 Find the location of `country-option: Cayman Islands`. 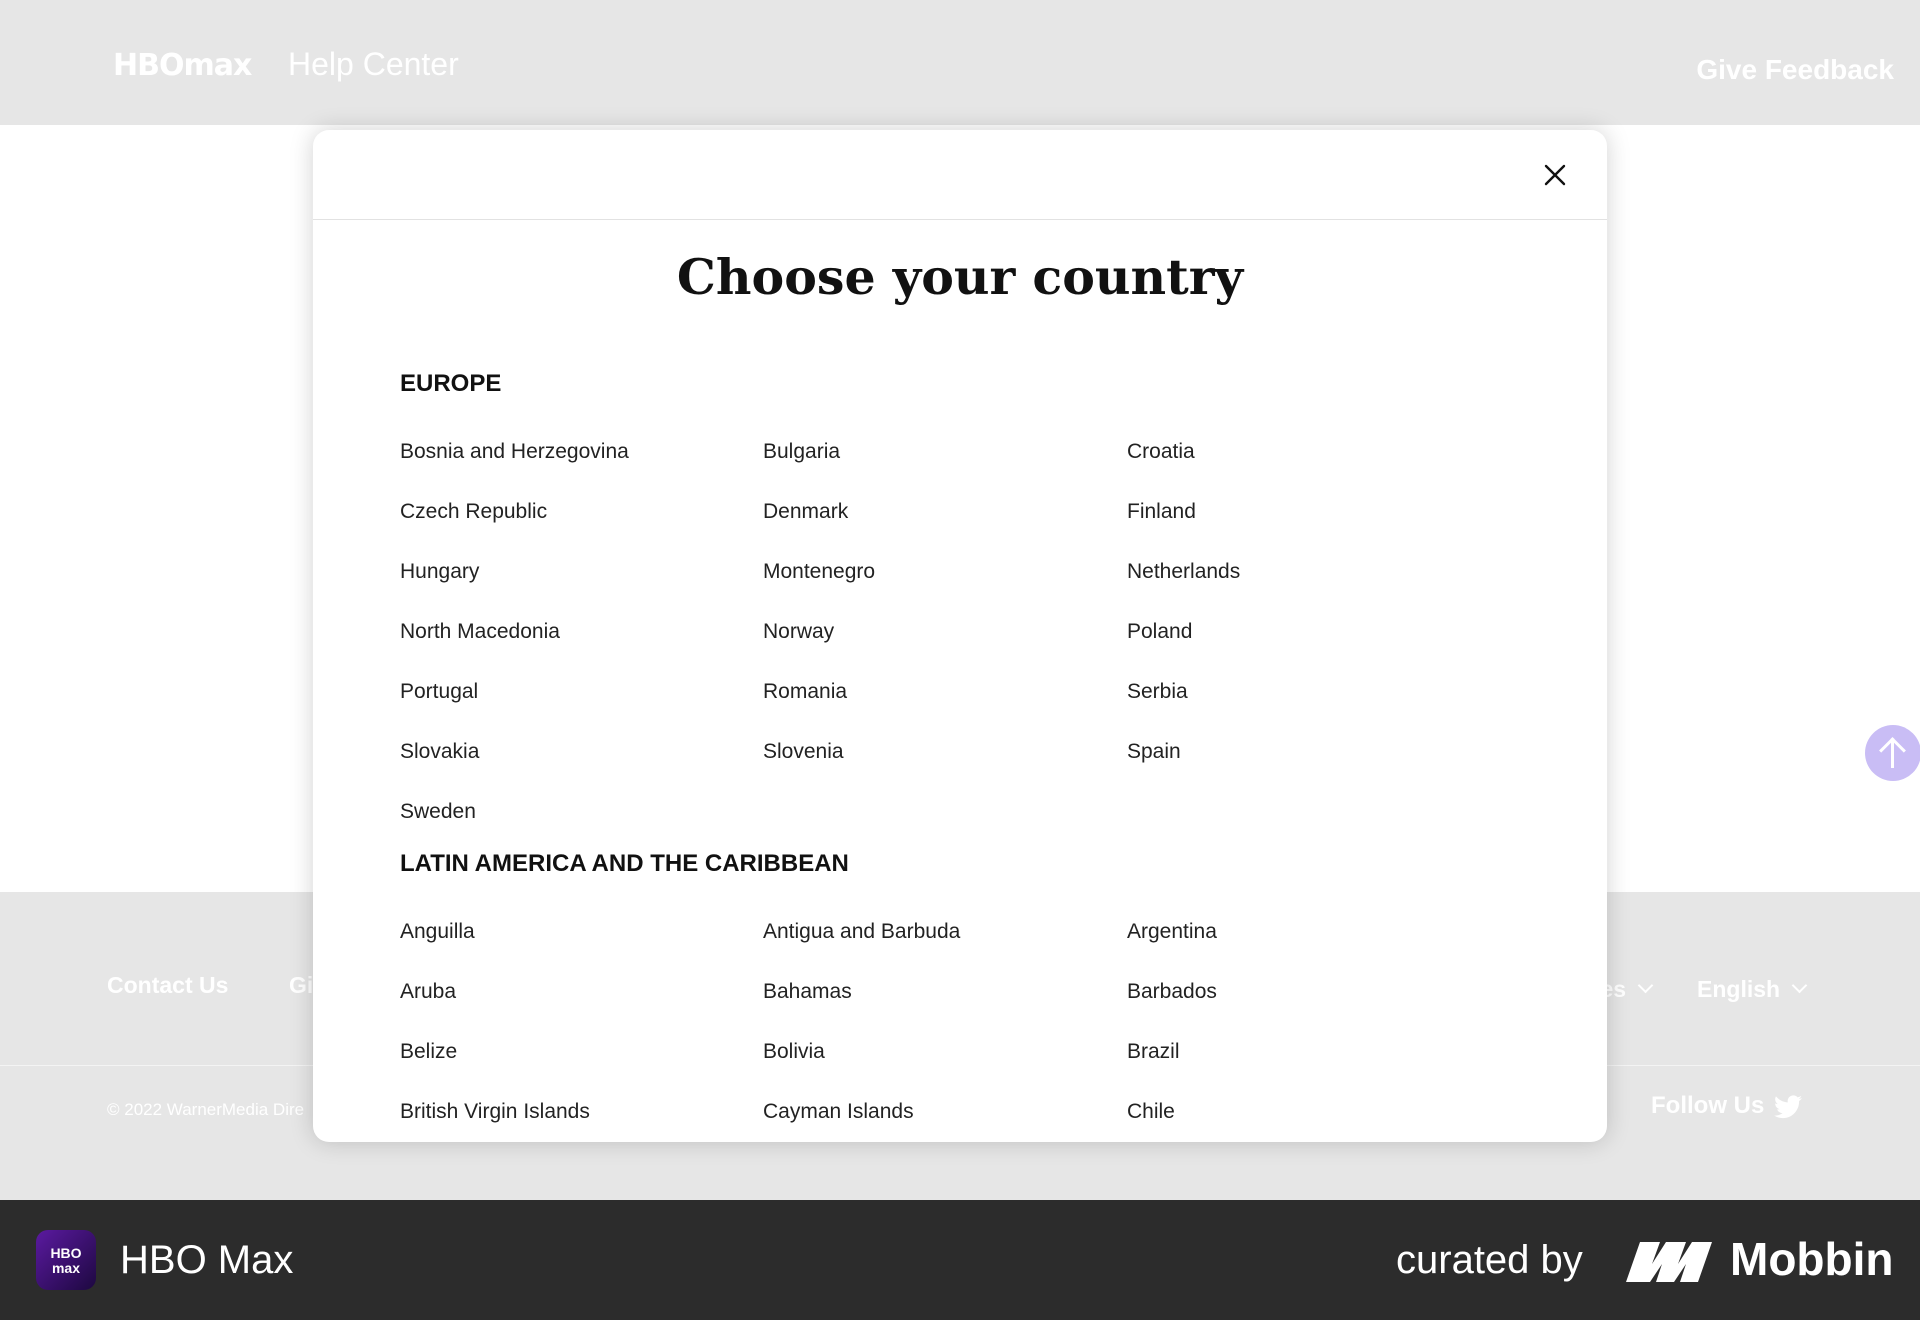

country-option: Cayman Islands is located at coordinates (838, 1112).